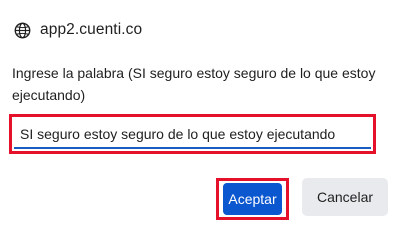  What do you see at coordinates (192, 134) in the screenshot?
I see `prompt-input` at bounding box center [192, 134].